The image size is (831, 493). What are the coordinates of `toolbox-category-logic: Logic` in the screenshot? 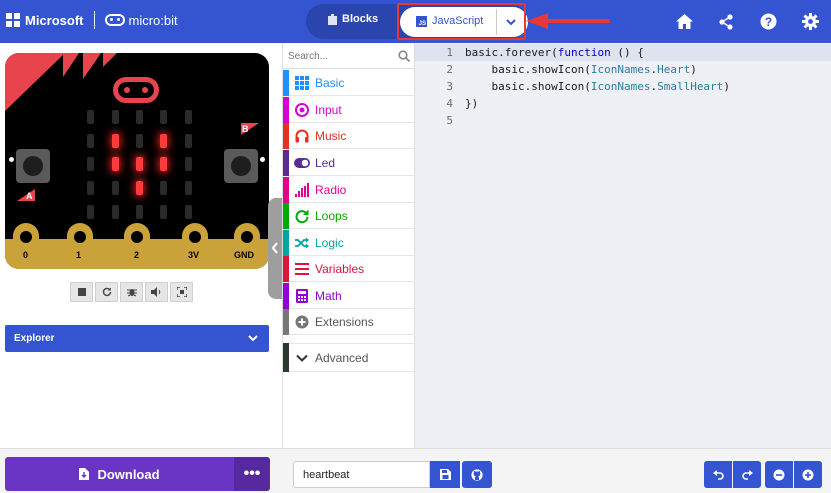 It's located at (349, 242).